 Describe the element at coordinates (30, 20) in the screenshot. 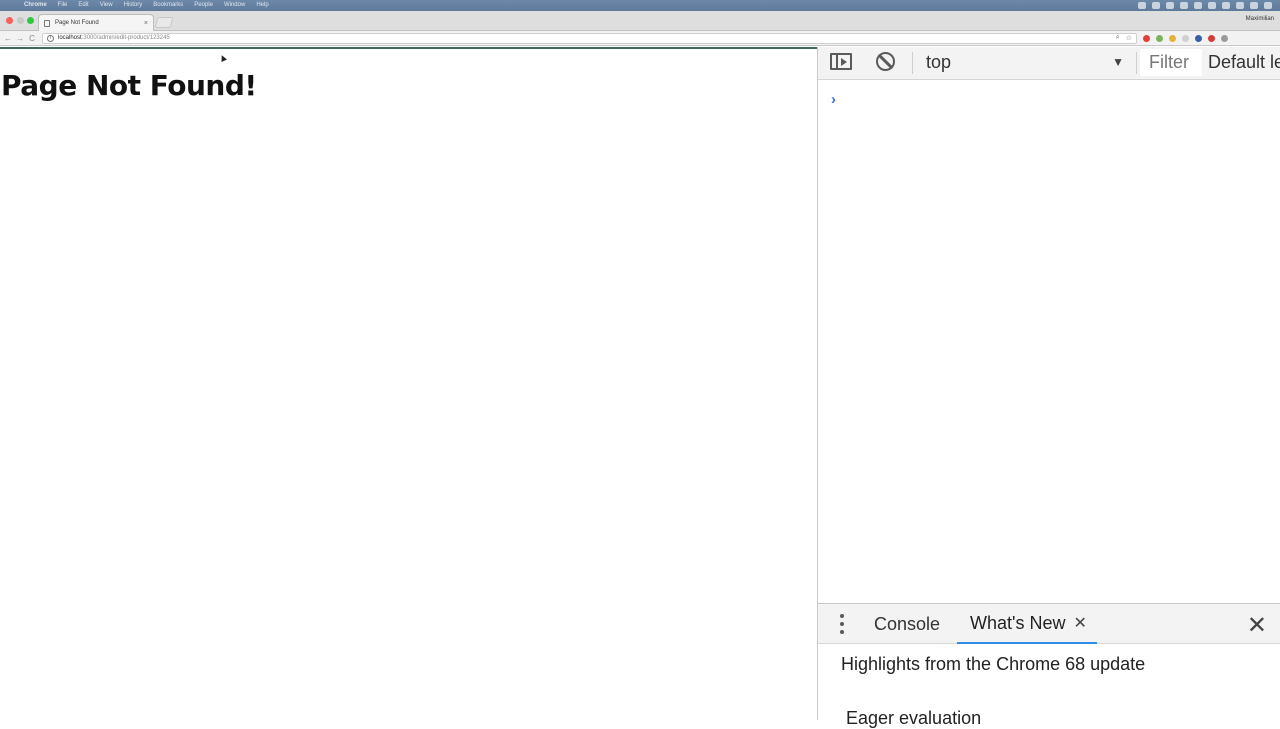

I see `zoom-window-button` at that location.